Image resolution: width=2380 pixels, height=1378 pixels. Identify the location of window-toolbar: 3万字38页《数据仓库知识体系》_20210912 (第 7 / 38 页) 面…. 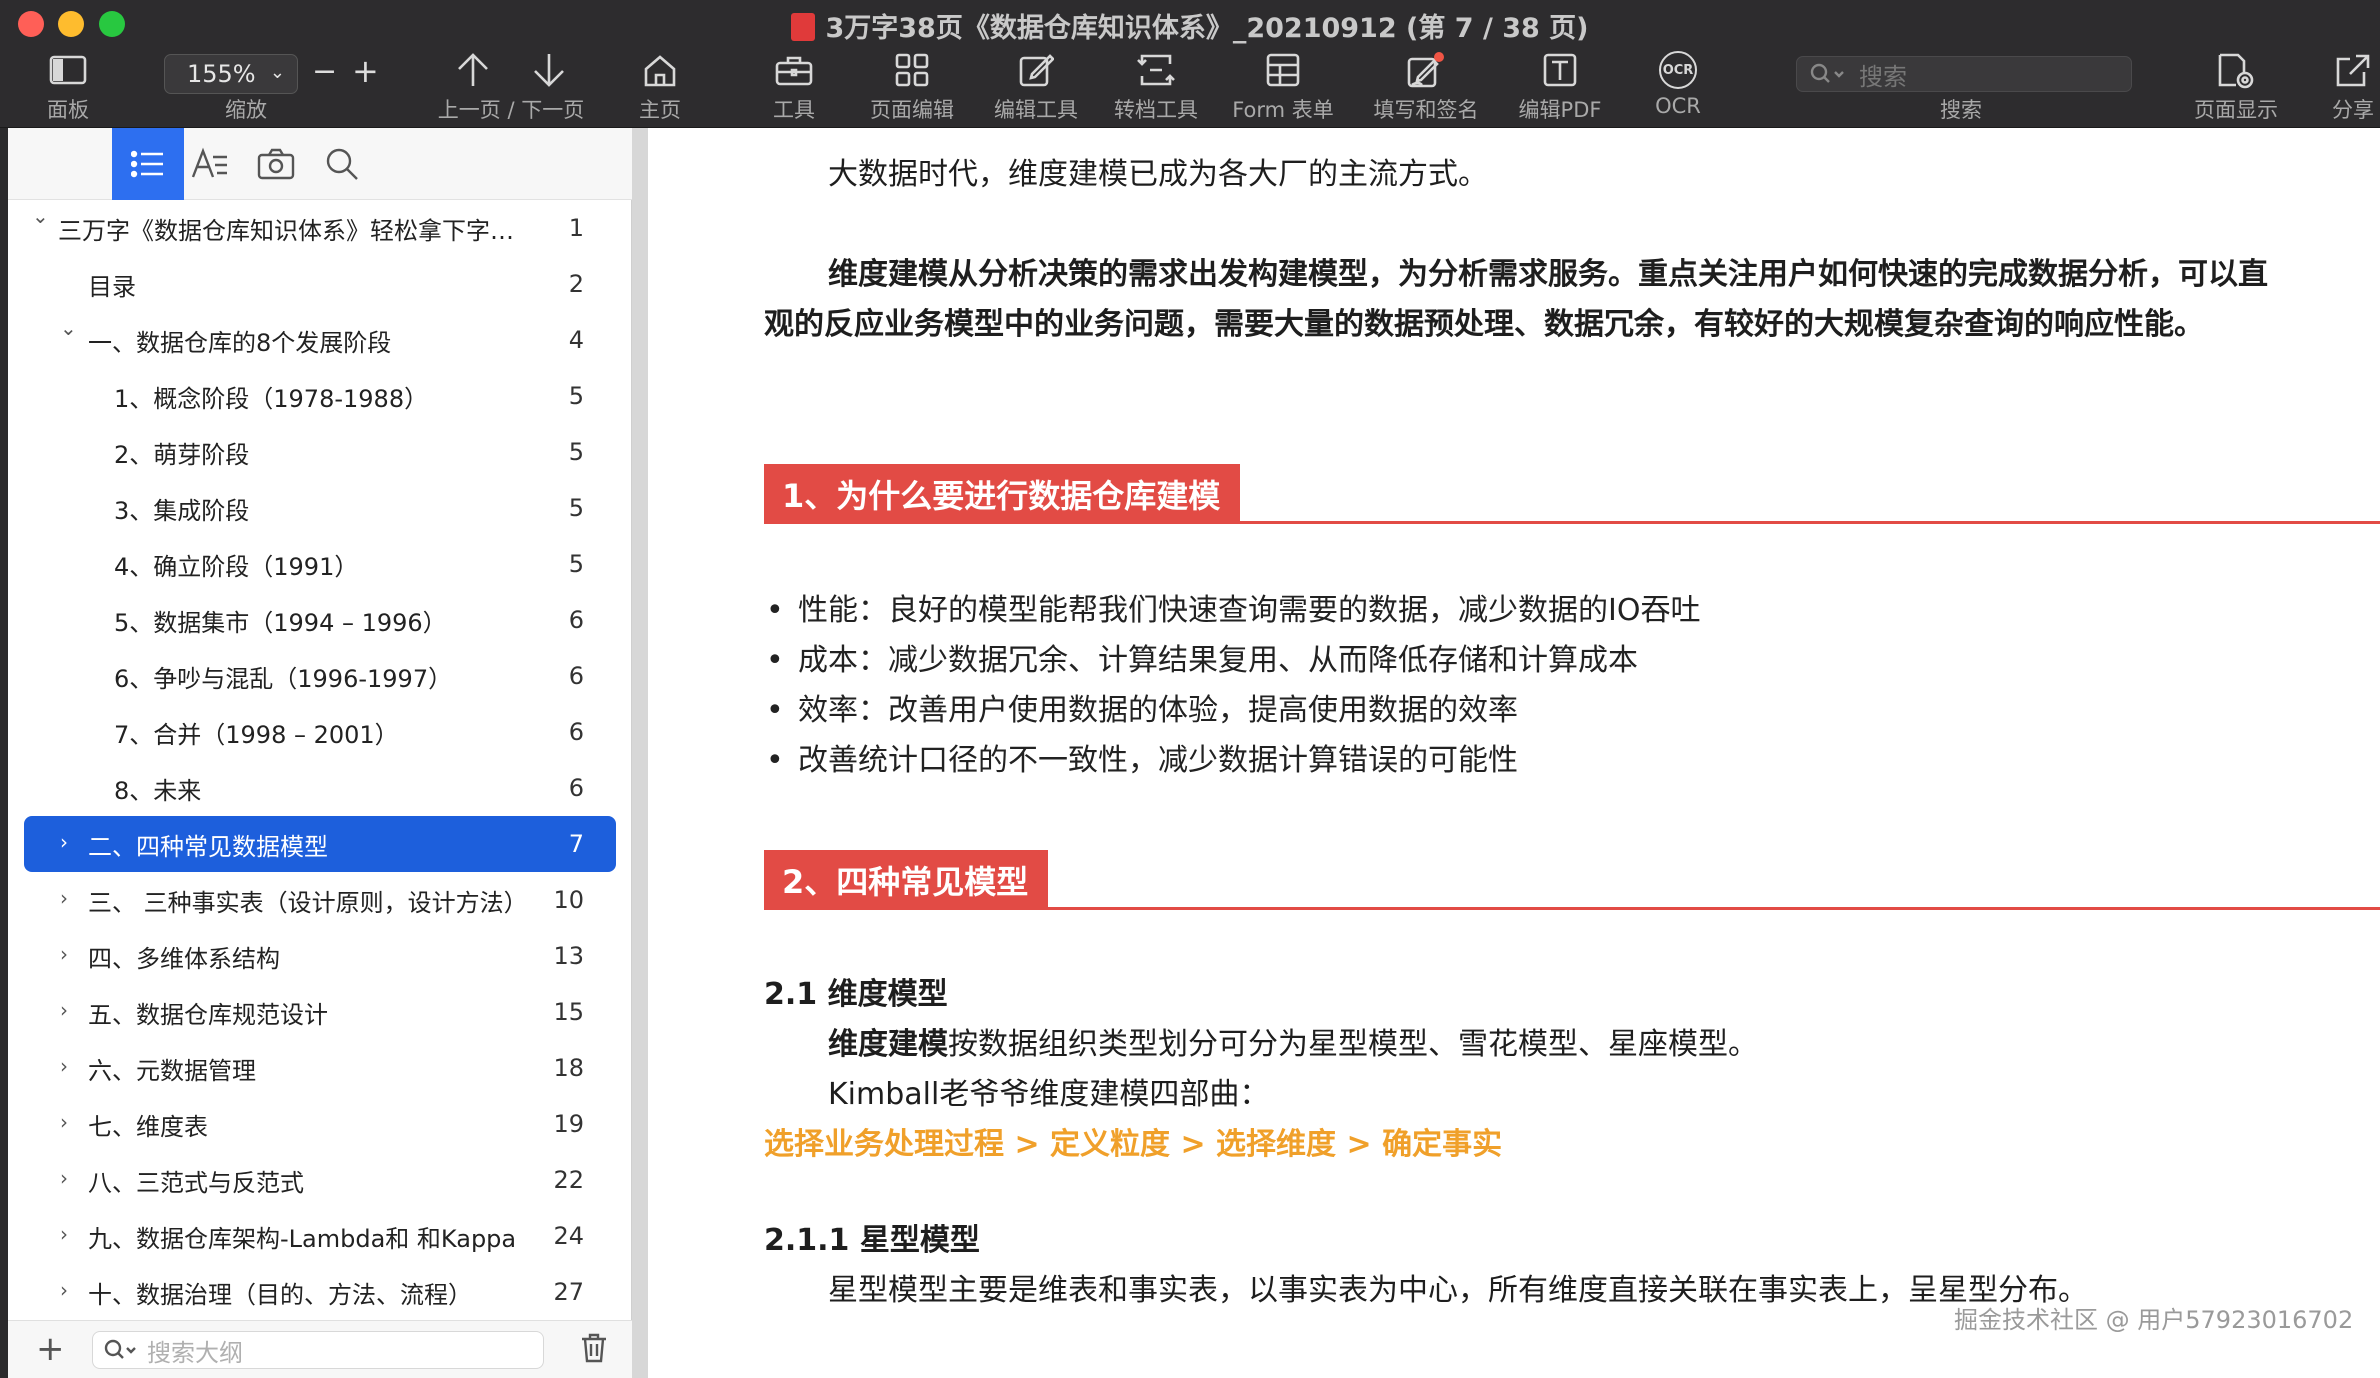
(1190, 64).